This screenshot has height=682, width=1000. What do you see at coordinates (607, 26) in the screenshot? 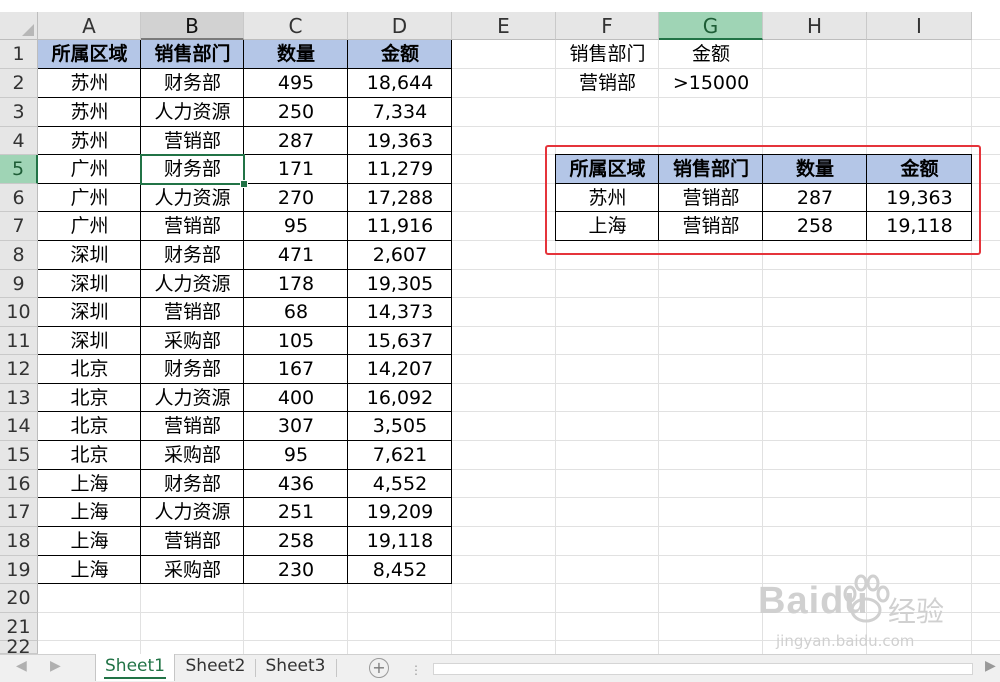
I see `column-header-f: F` at bounding box center [607, 26].